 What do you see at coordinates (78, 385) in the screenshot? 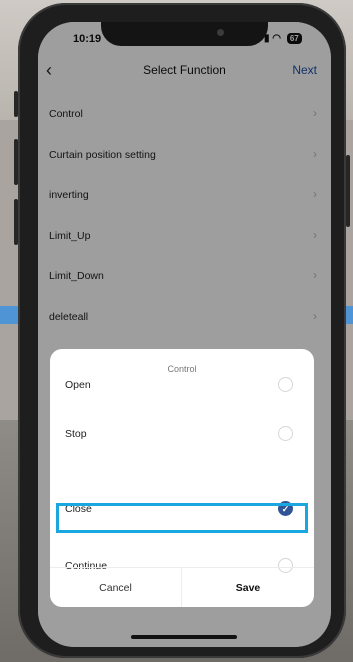
I see `option-label: Open` at bounding box center [78, 385].